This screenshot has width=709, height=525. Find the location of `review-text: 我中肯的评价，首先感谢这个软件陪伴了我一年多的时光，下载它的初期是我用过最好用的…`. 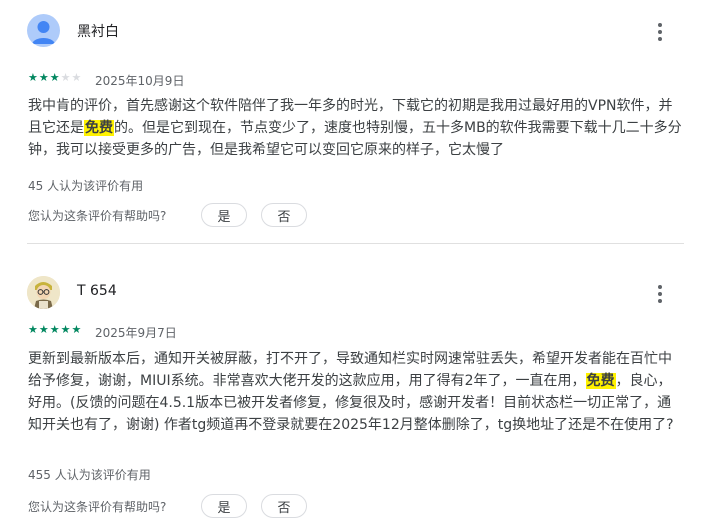

review-text: 我中肯的评价，首先感谢这个软件陪伴了我一年多的时光，下载它的初期是我用过最好用的… is located at coordinates (356, 128).